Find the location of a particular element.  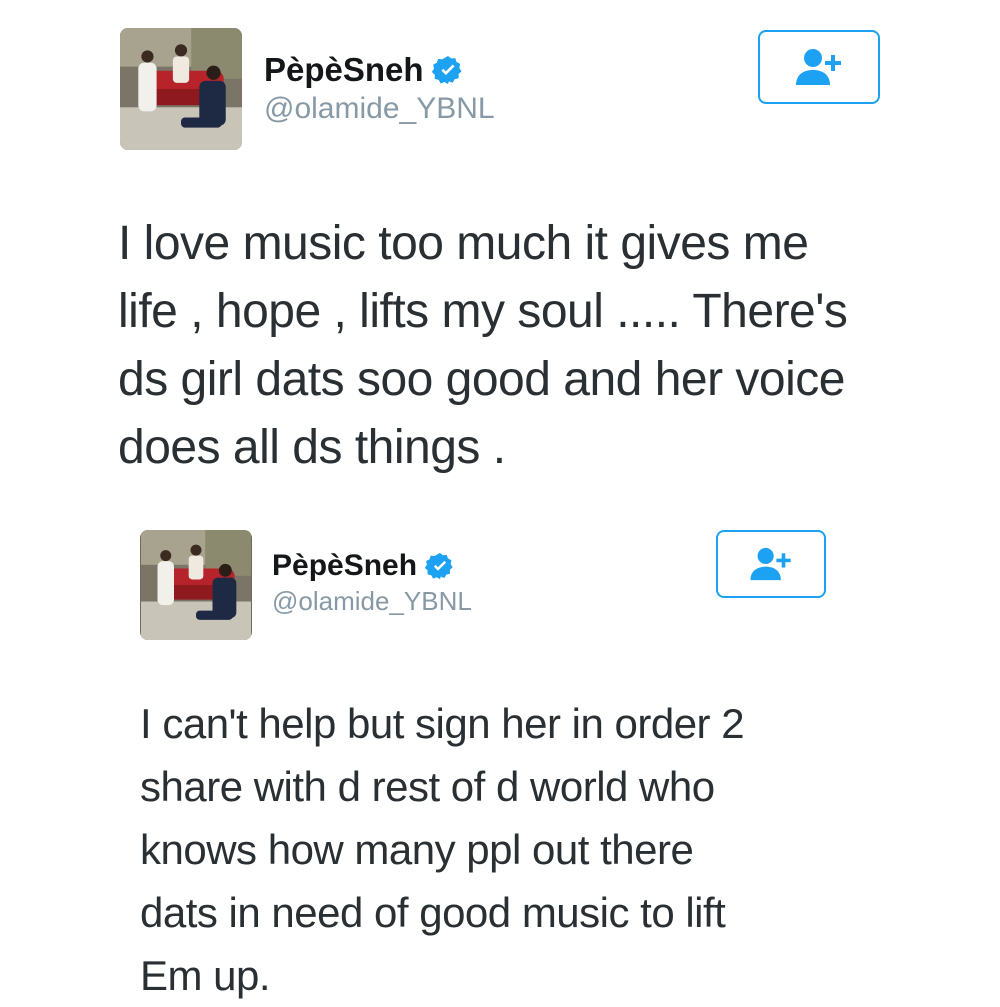

tweet-text-line: does all ds things . is located at coordinates (312, 447).